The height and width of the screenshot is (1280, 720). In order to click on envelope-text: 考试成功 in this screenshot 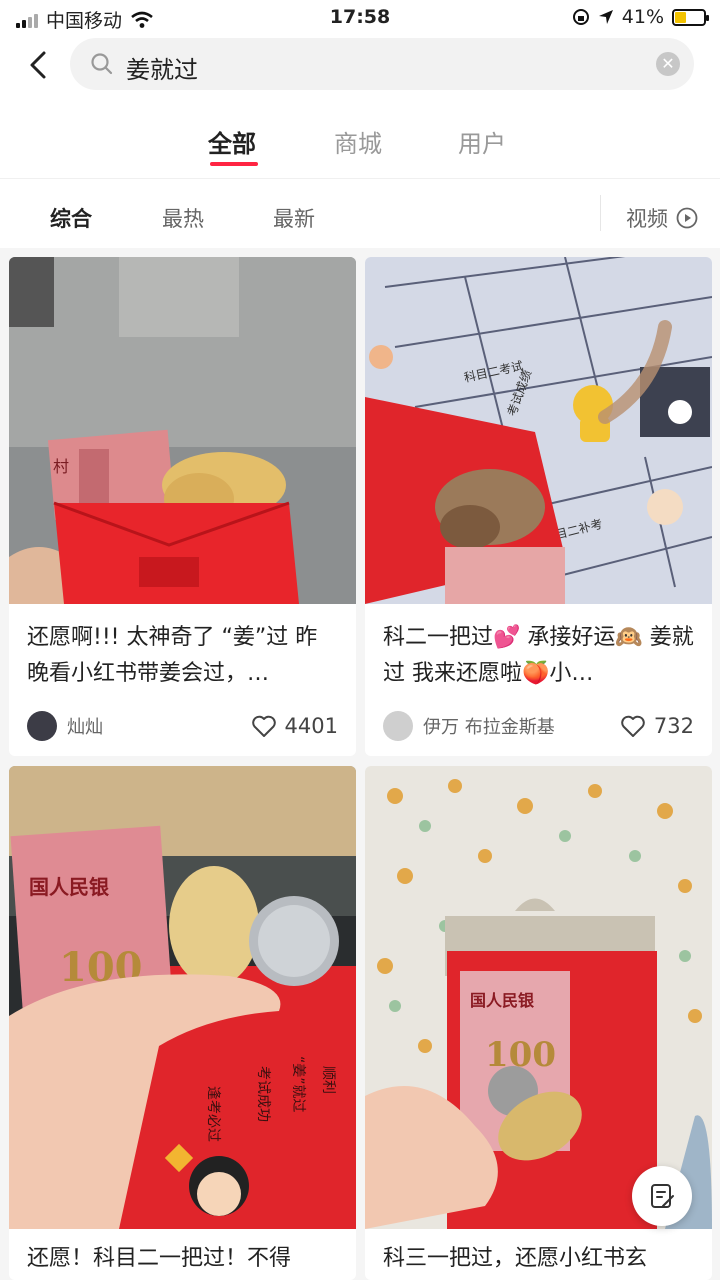, I will do `click(263, 1094)`.